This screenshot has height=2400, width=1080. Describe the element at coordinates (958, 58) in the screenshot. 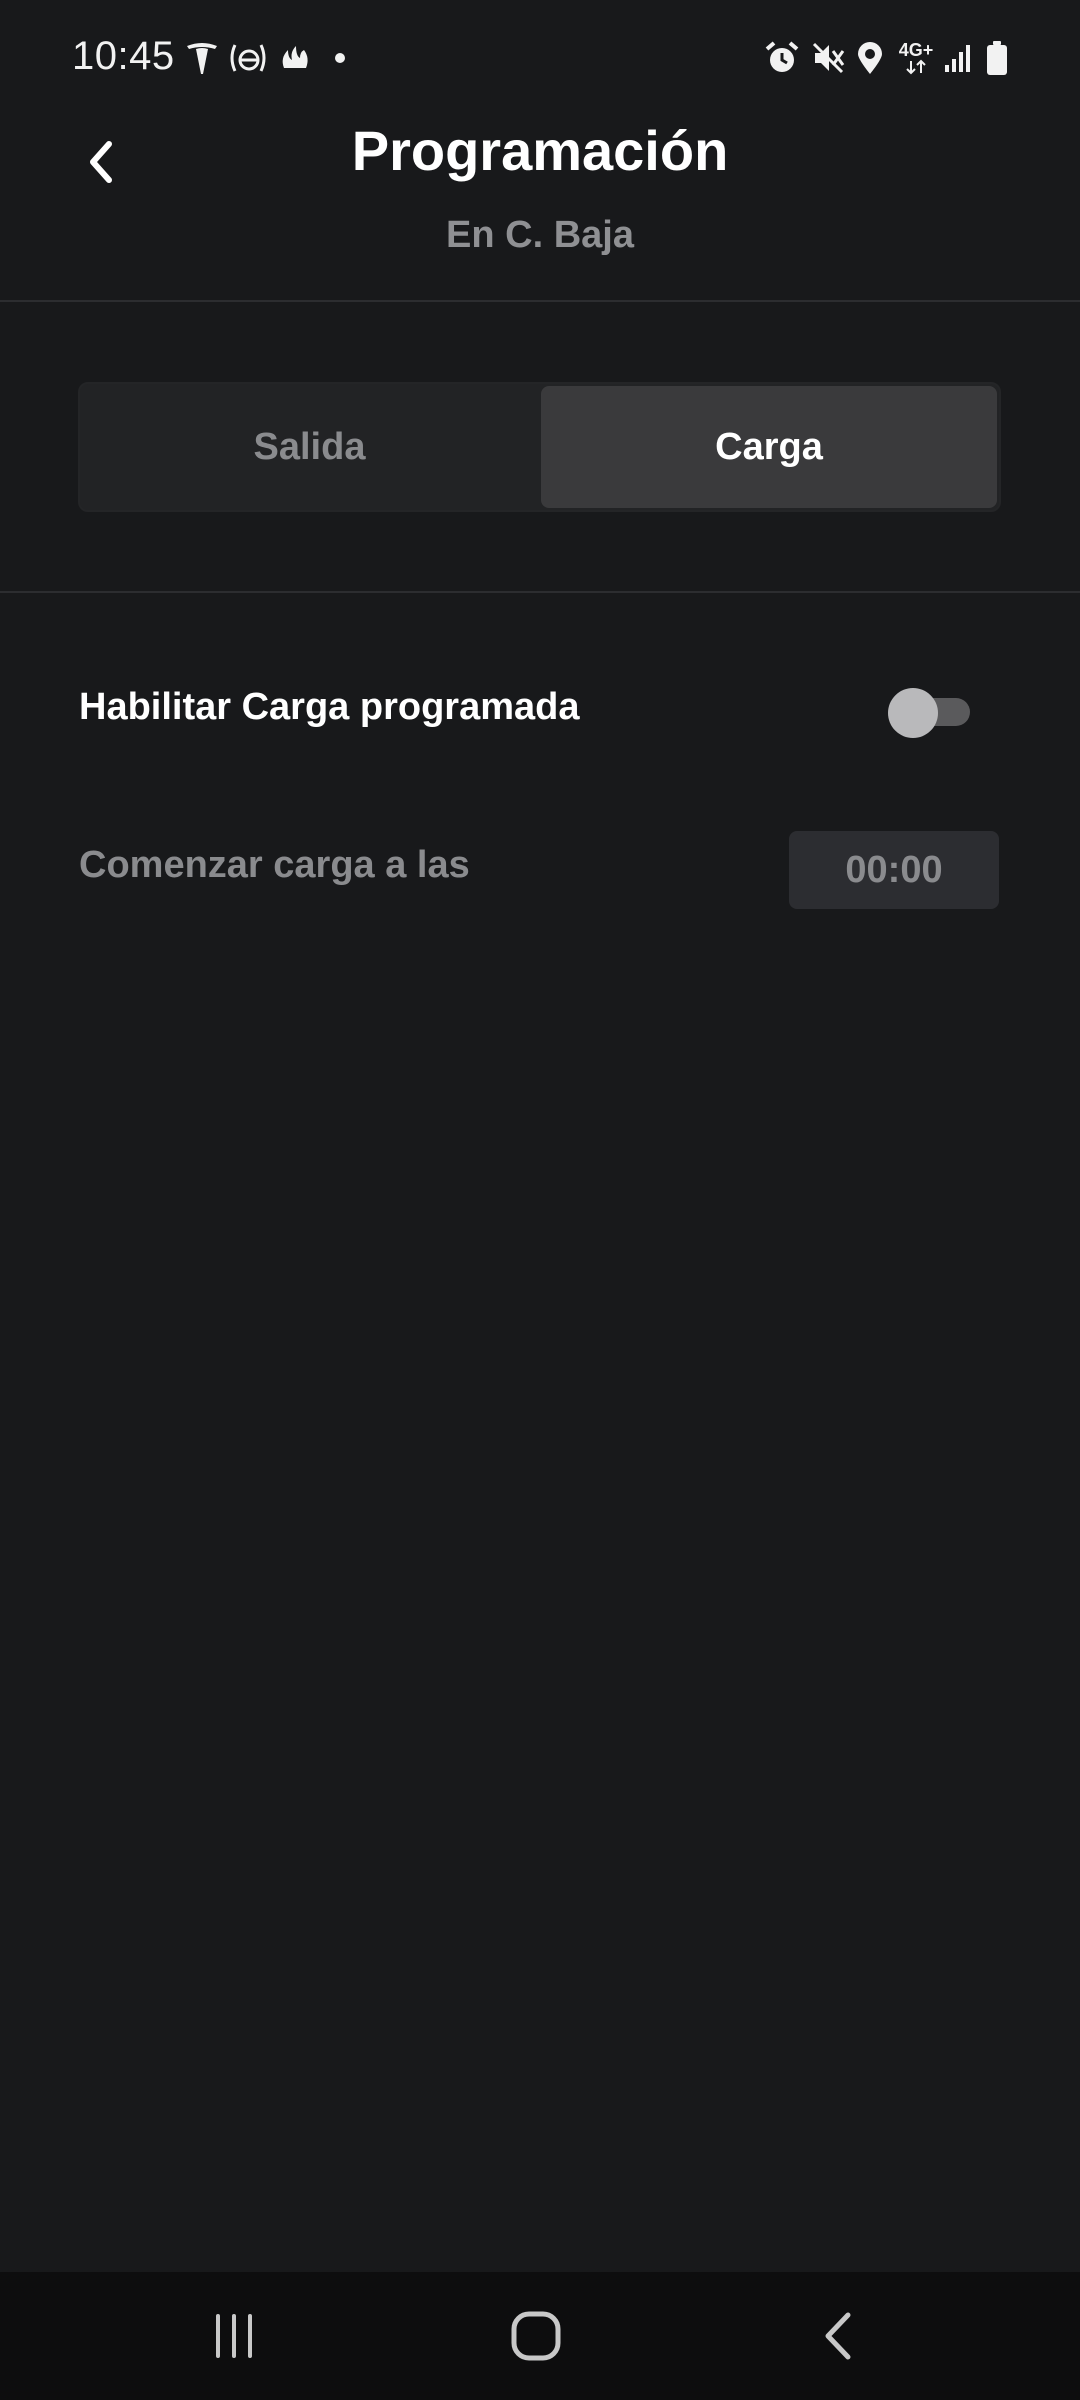

I see `signal-icon` at that location.